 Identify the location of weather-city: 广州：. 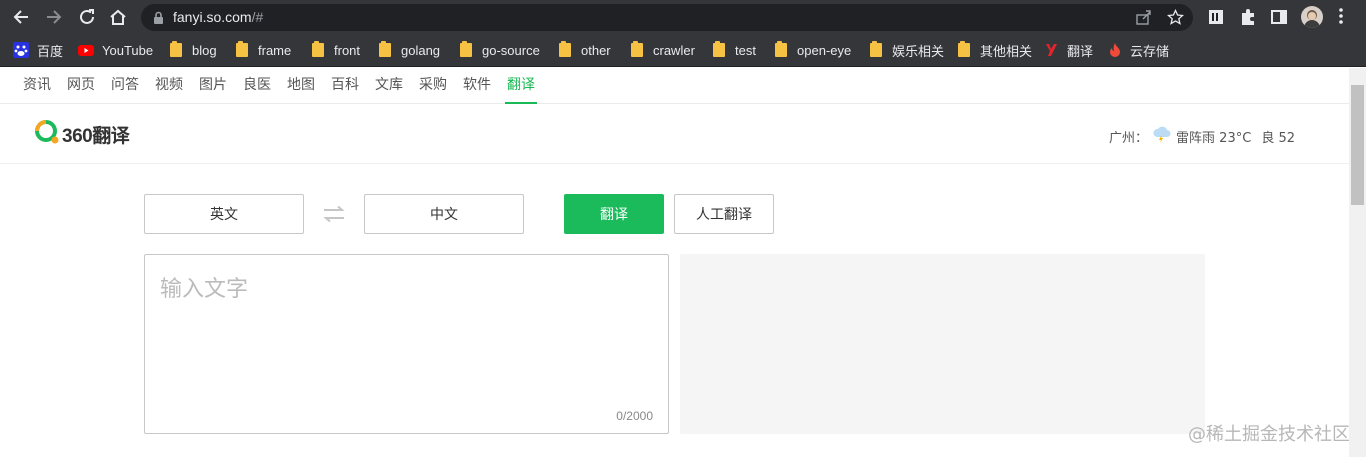
(1129, 138).